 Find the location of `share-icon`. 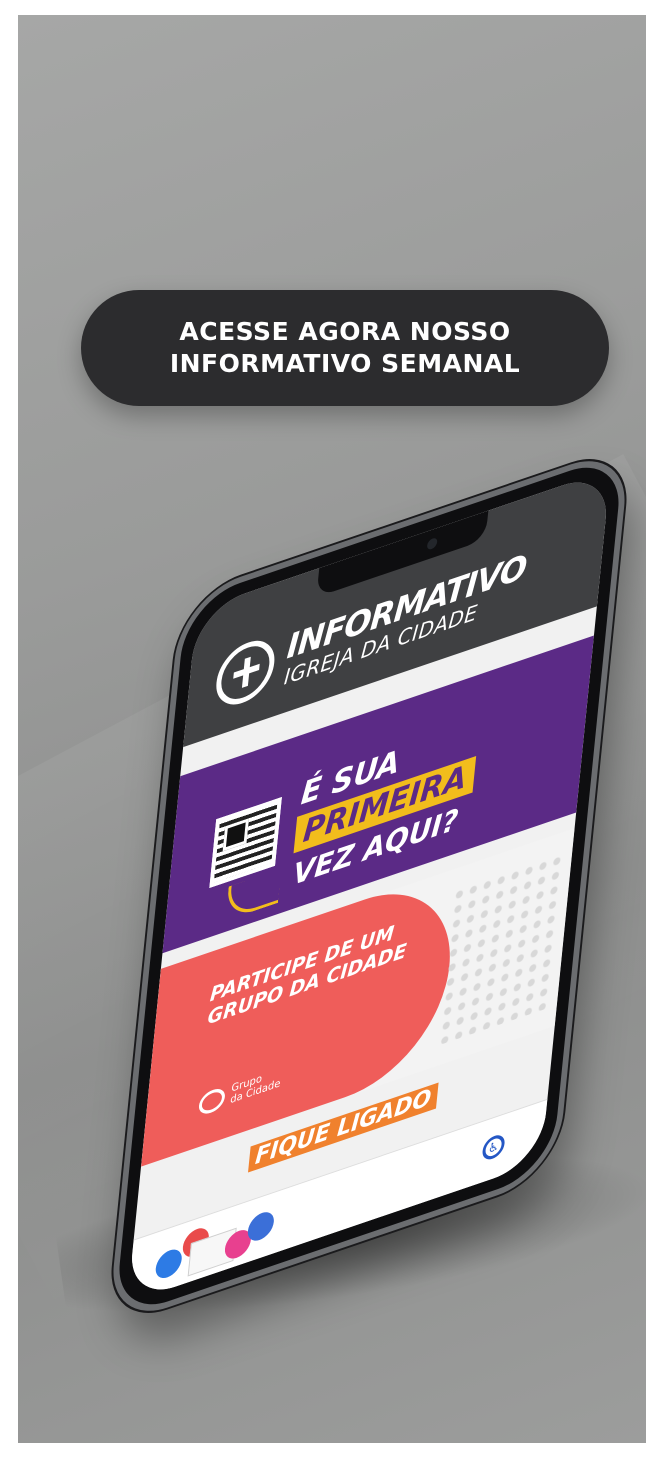

share-icon is located at coordinates (261, 1226).